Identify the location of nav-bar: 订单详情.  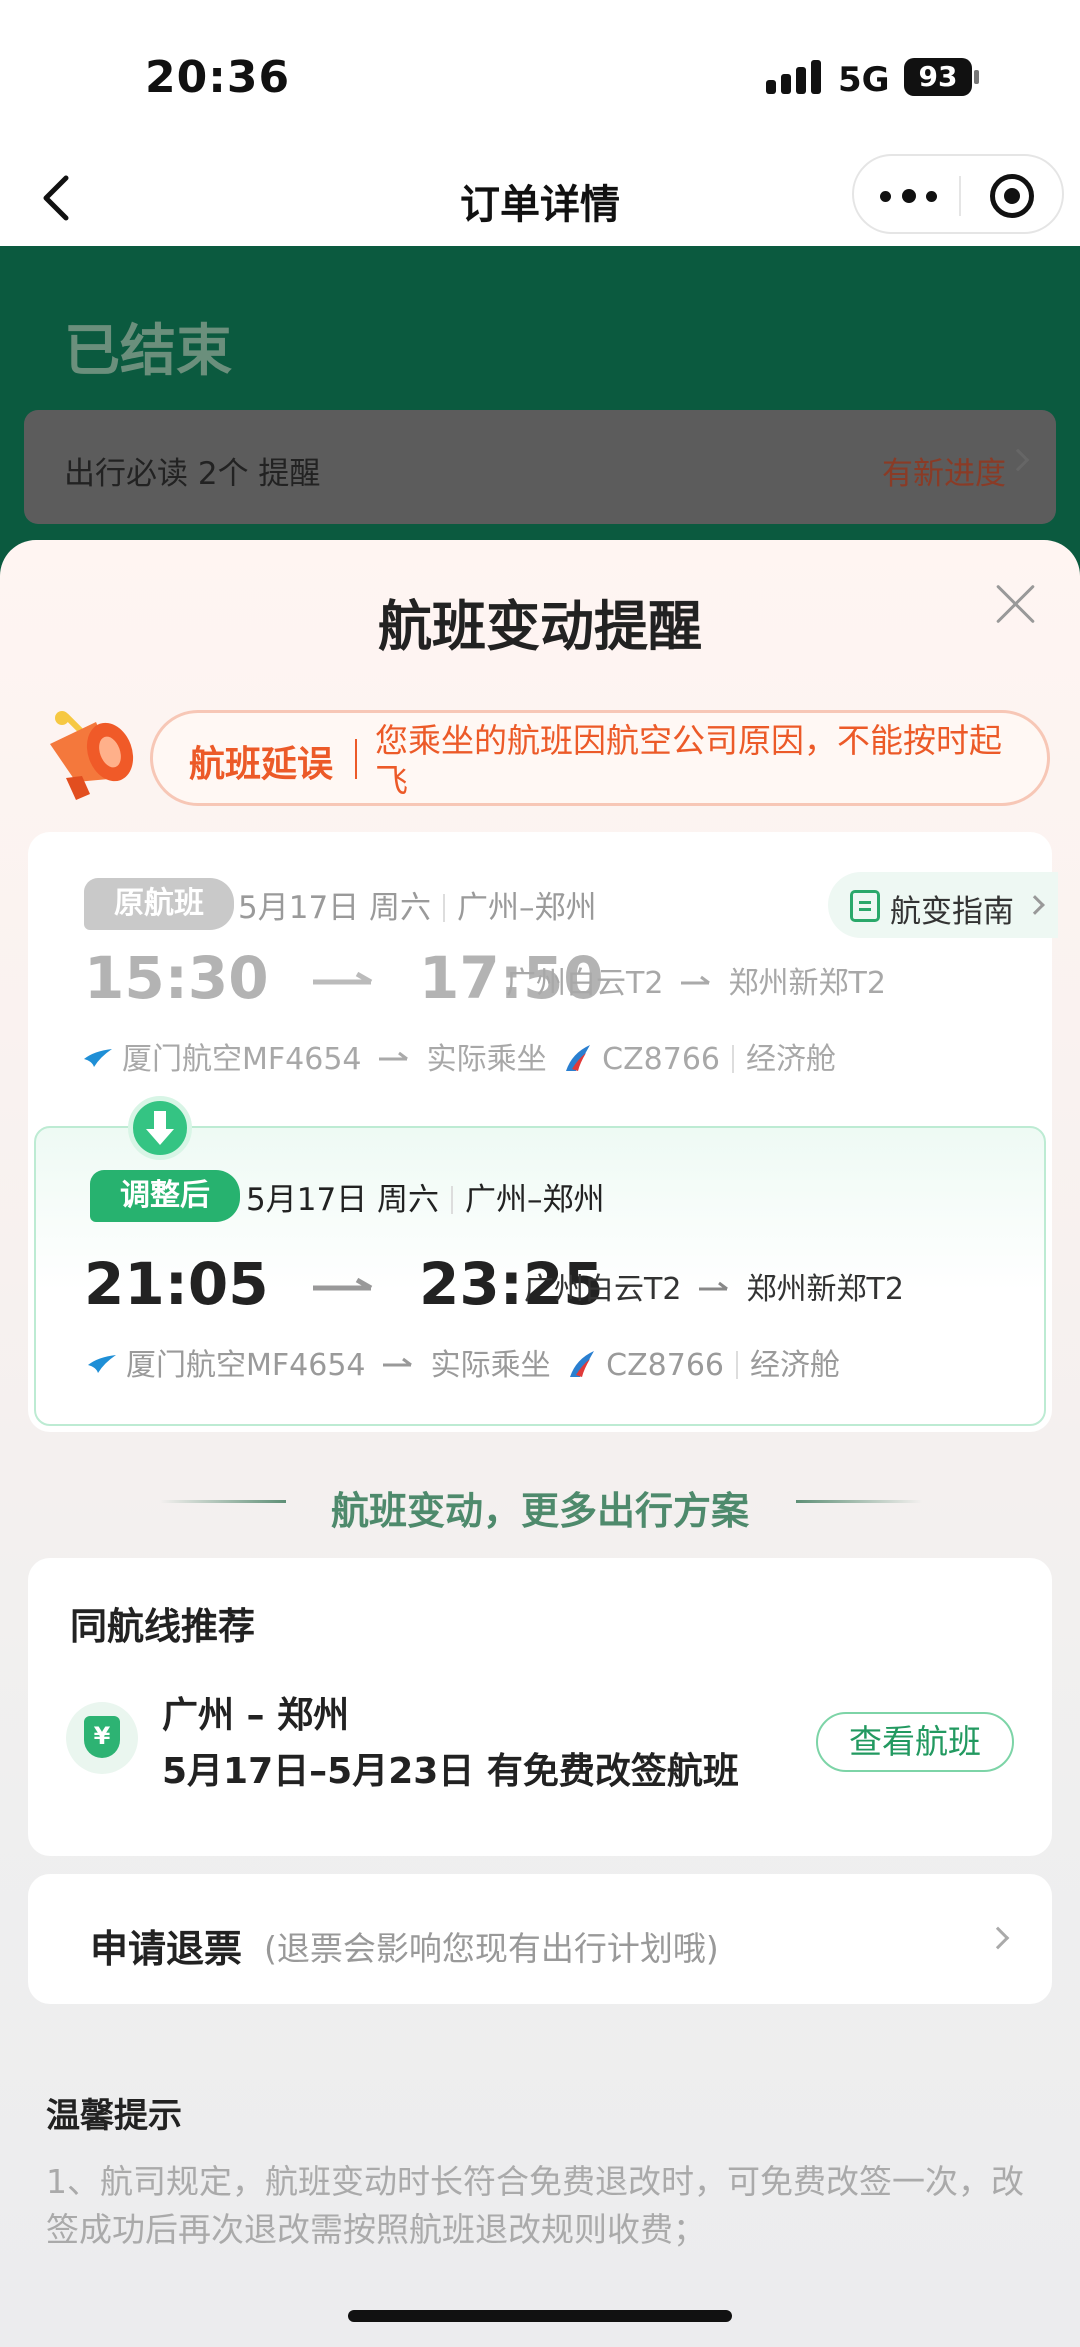
(540, 198).